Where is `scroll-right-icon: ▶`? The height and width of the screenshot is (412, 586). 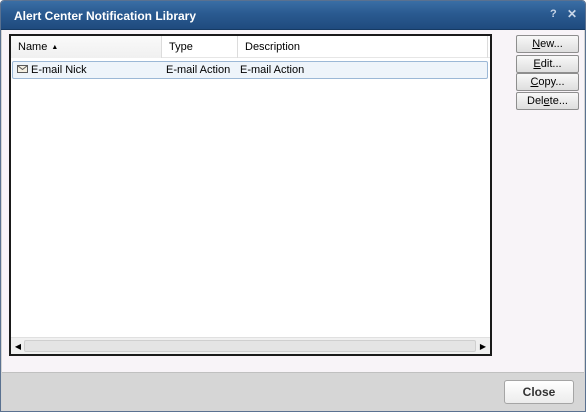 scroll-right-icon: ▶ is located at coordinates (483, 346).